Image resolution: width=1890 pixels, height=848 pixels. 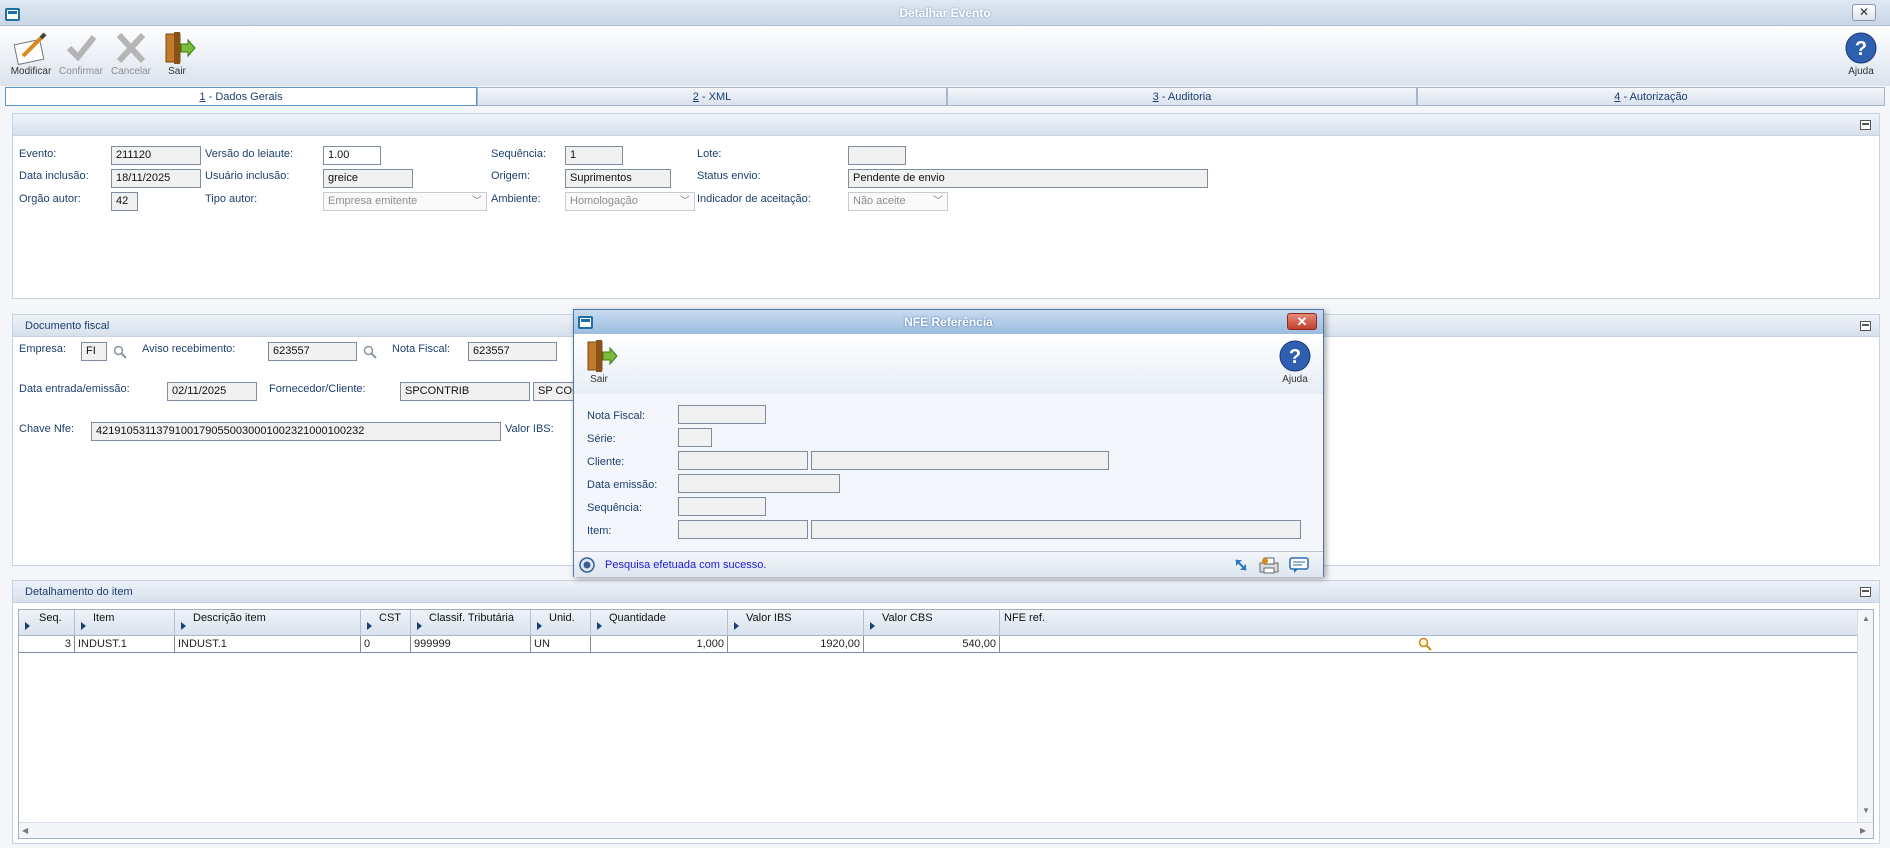 What do you see at coordinates (1241, 566) in the screenshot?
I see `expand-icon` at bounding box center [1241, 566].